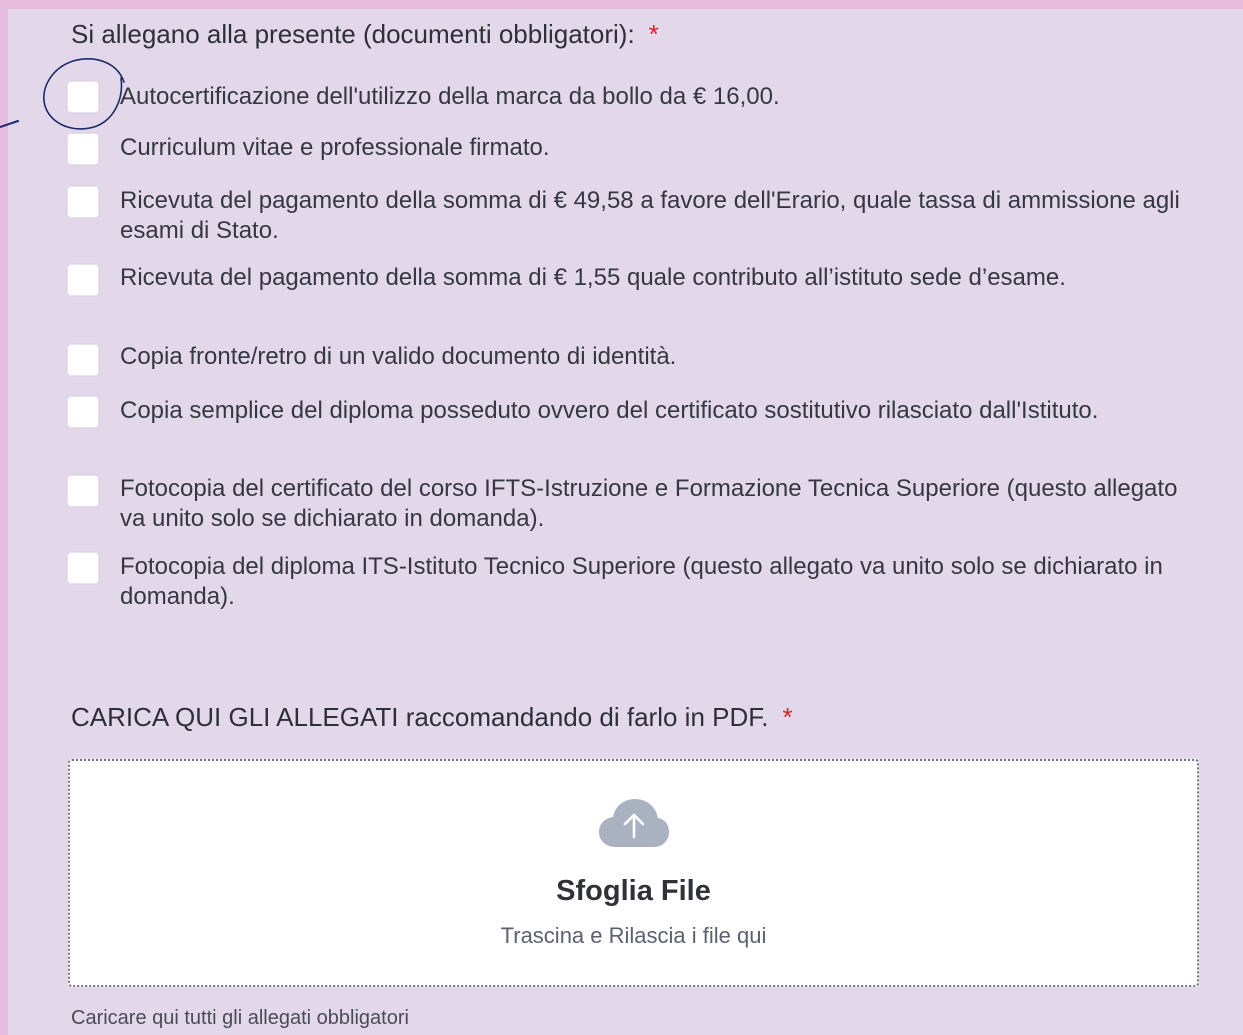  Describe the element at coordinates (634, 823) in the screenshot. I see `cloud-upload-icon` at that location.